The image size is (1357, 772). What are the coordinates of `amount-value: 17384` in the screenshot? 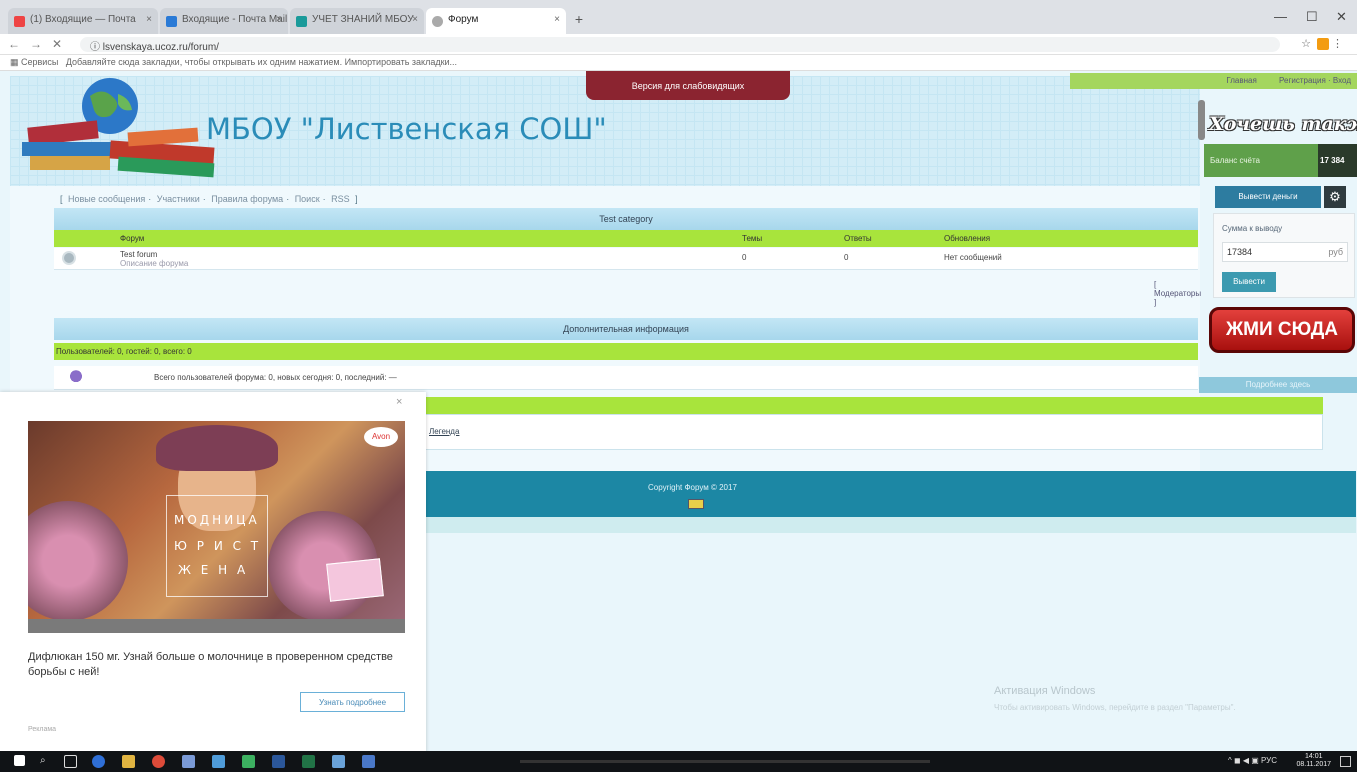 It's located at (1240, 252).